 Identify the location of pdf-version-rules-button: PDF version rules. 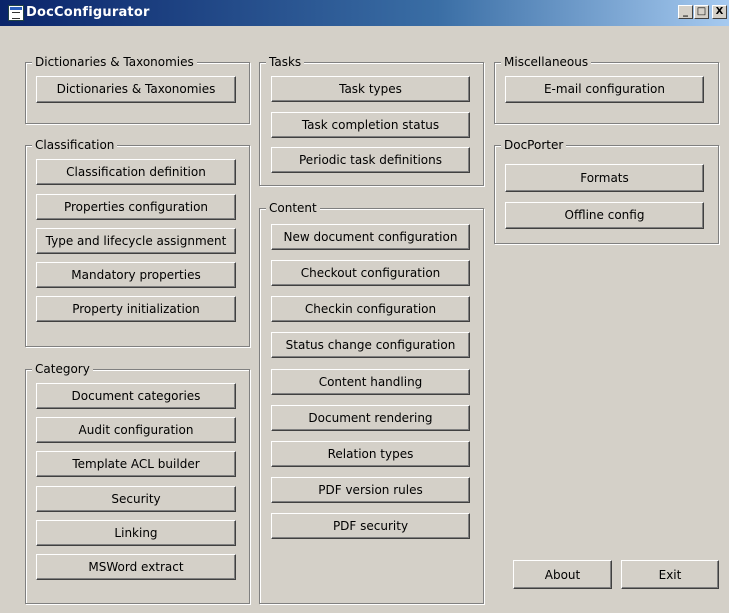
(370, 490).